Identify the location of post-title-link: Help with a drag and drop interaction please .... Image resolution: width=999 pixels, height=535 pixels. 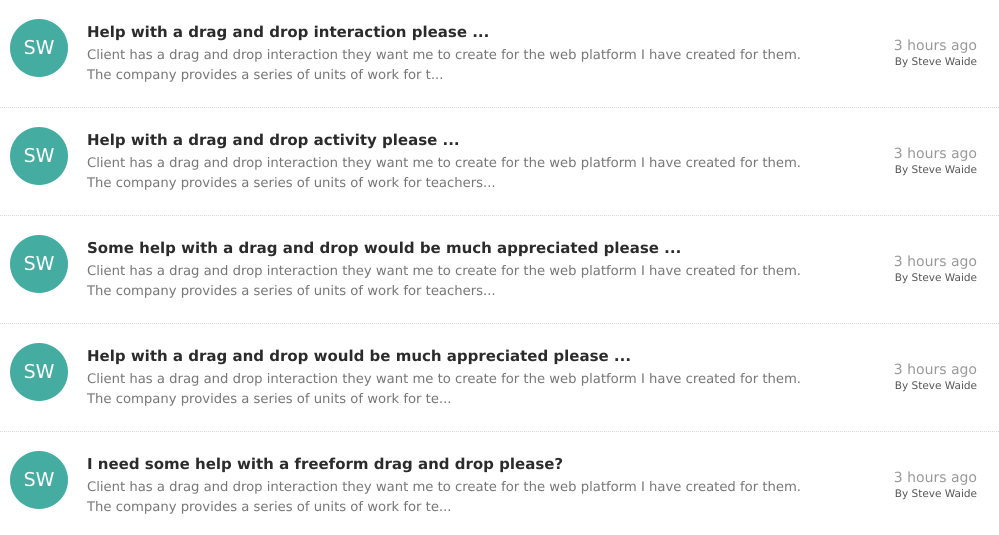
(447, 32).